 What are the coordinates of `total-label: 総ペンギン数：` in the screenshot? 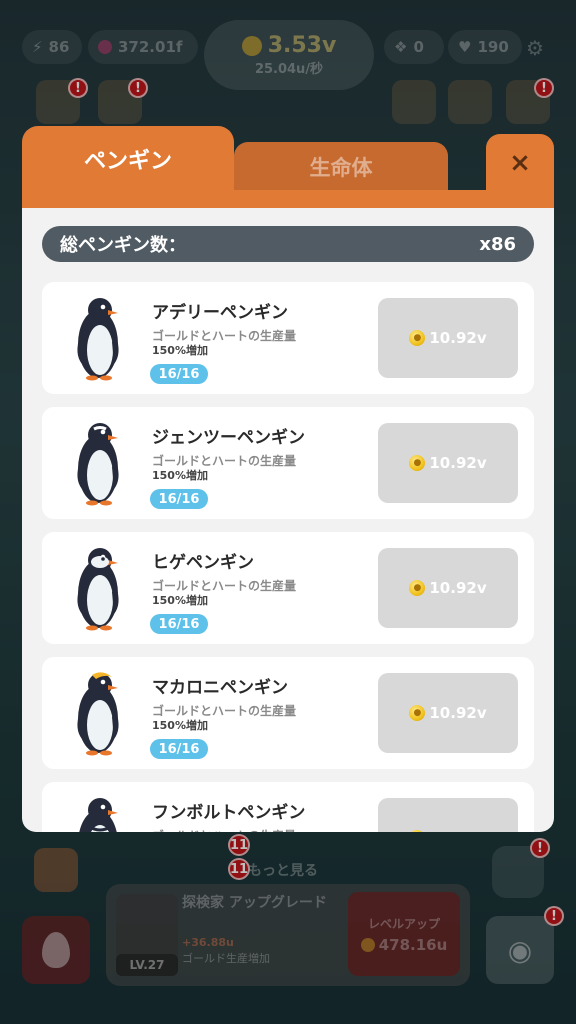 It's located at (123, 245).